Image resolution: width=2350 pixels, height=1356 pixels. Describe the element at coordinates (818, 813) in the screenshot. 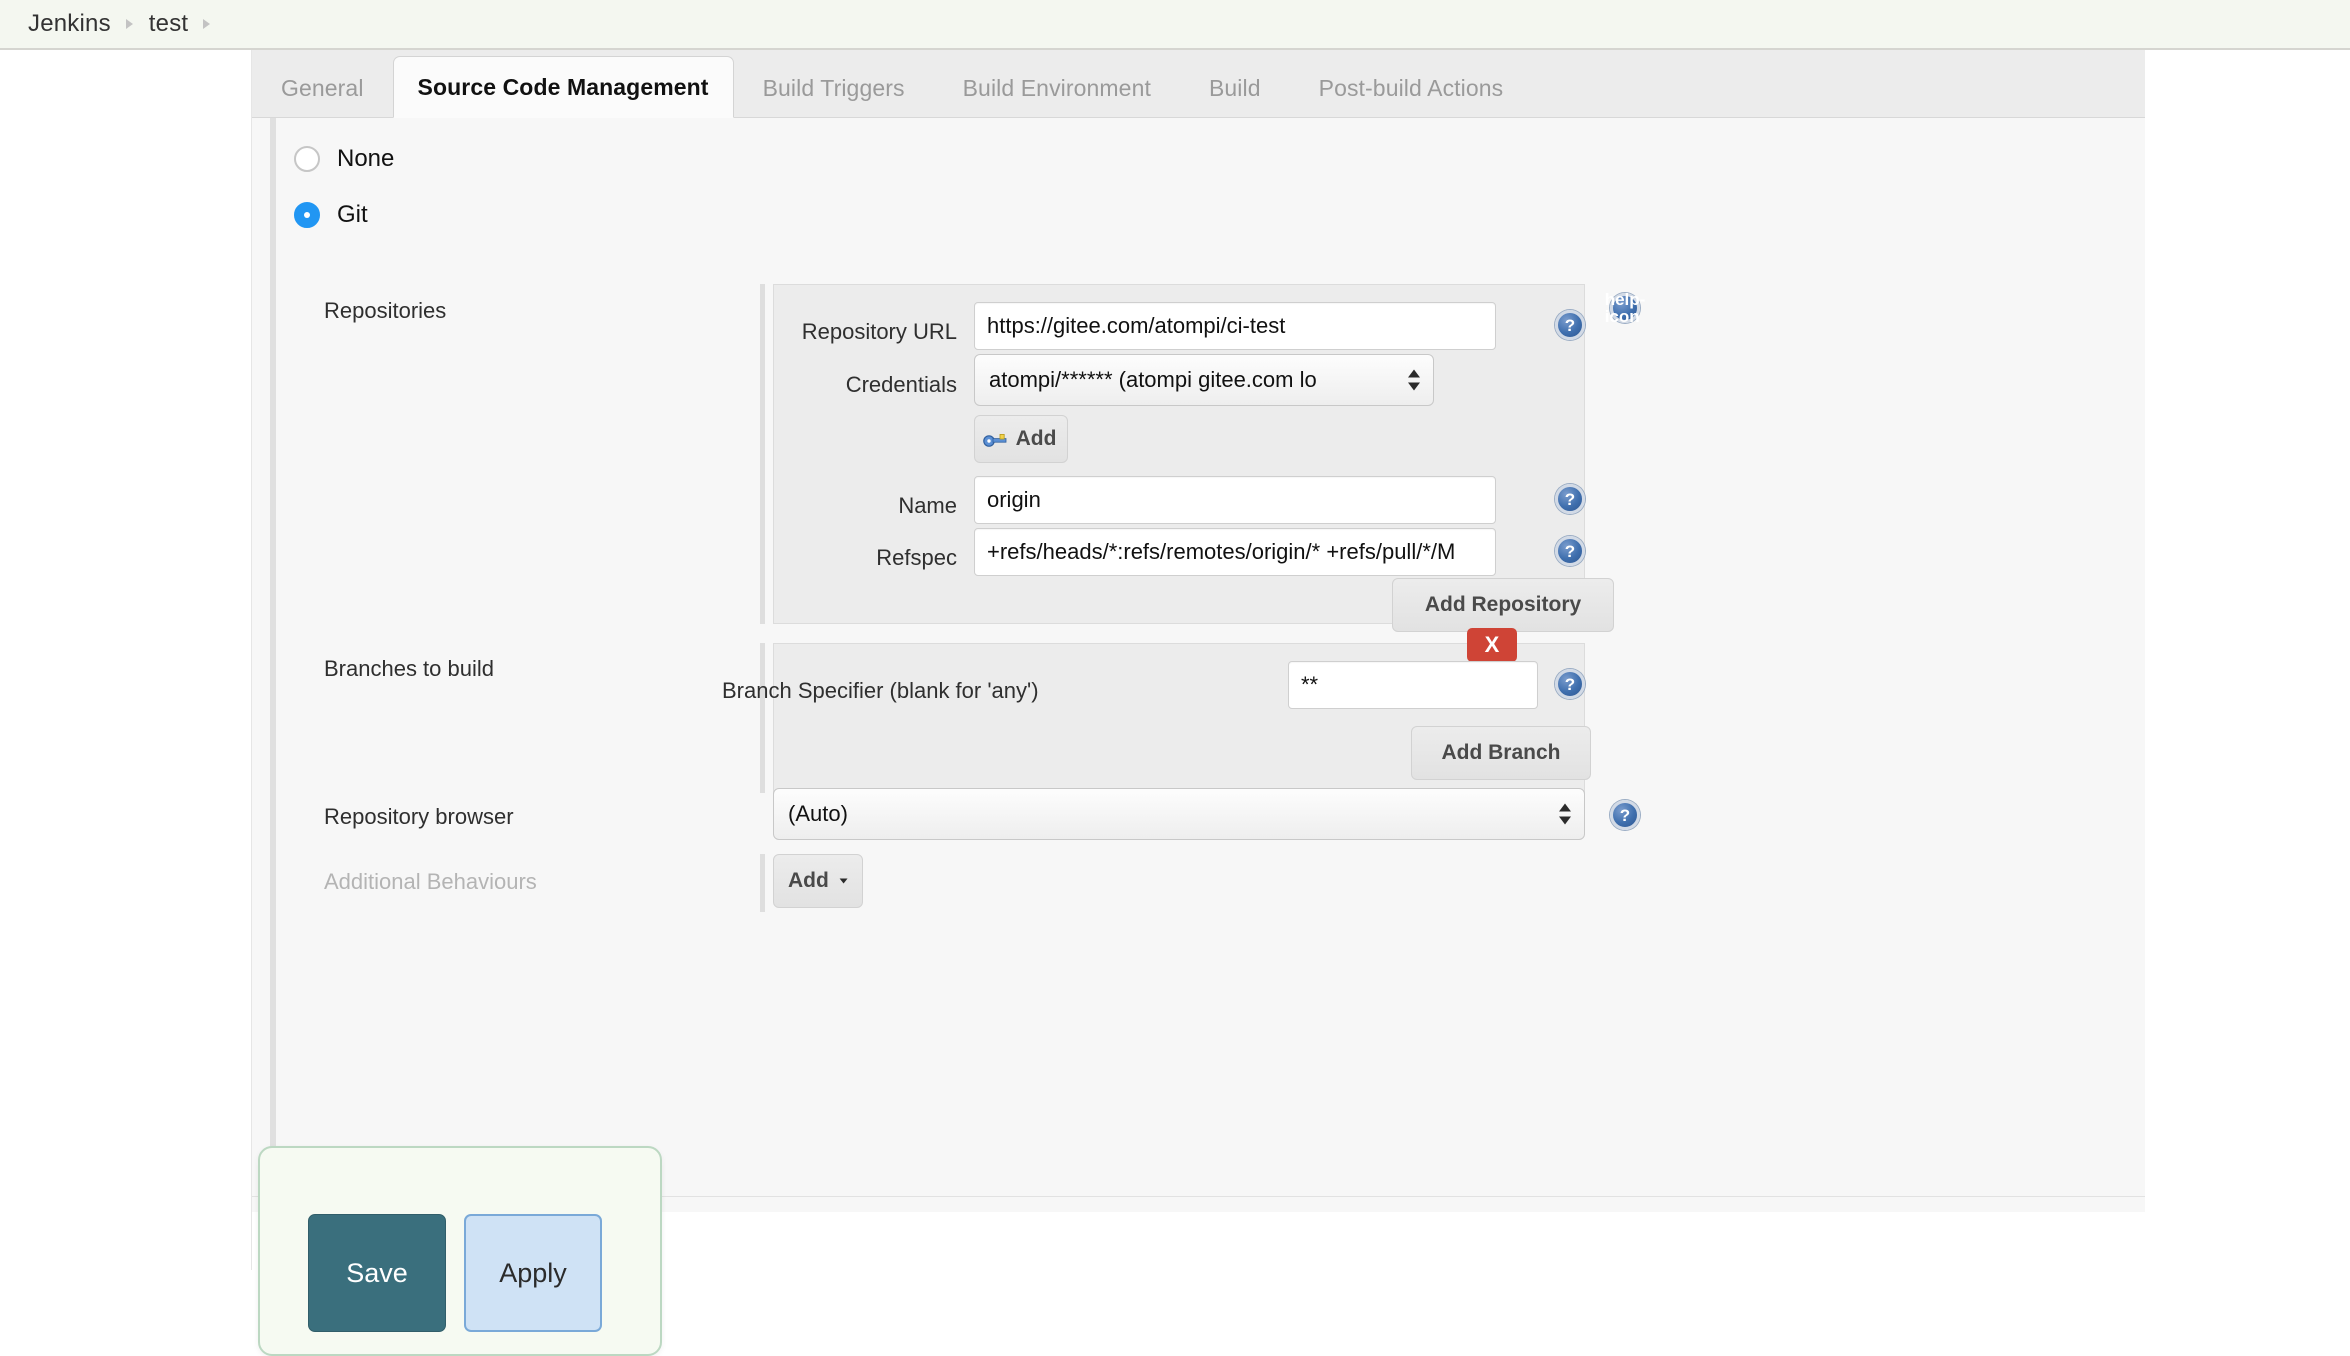

I see `repository-browser-value: (Auto)` at that location.